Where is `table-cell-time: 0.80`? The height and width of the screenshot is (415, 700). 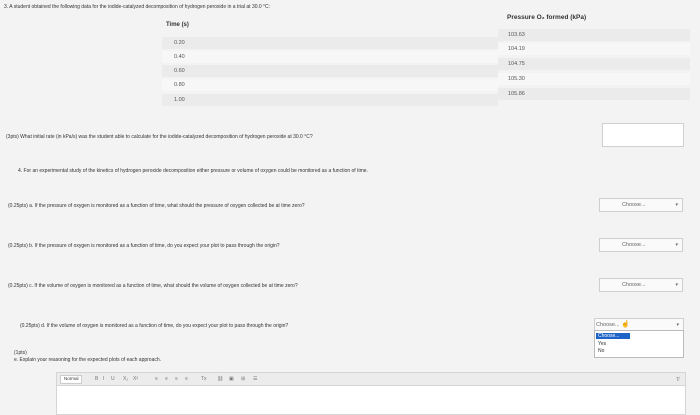
table-cell-time: 0.80 is located at coordinates (179, 85).